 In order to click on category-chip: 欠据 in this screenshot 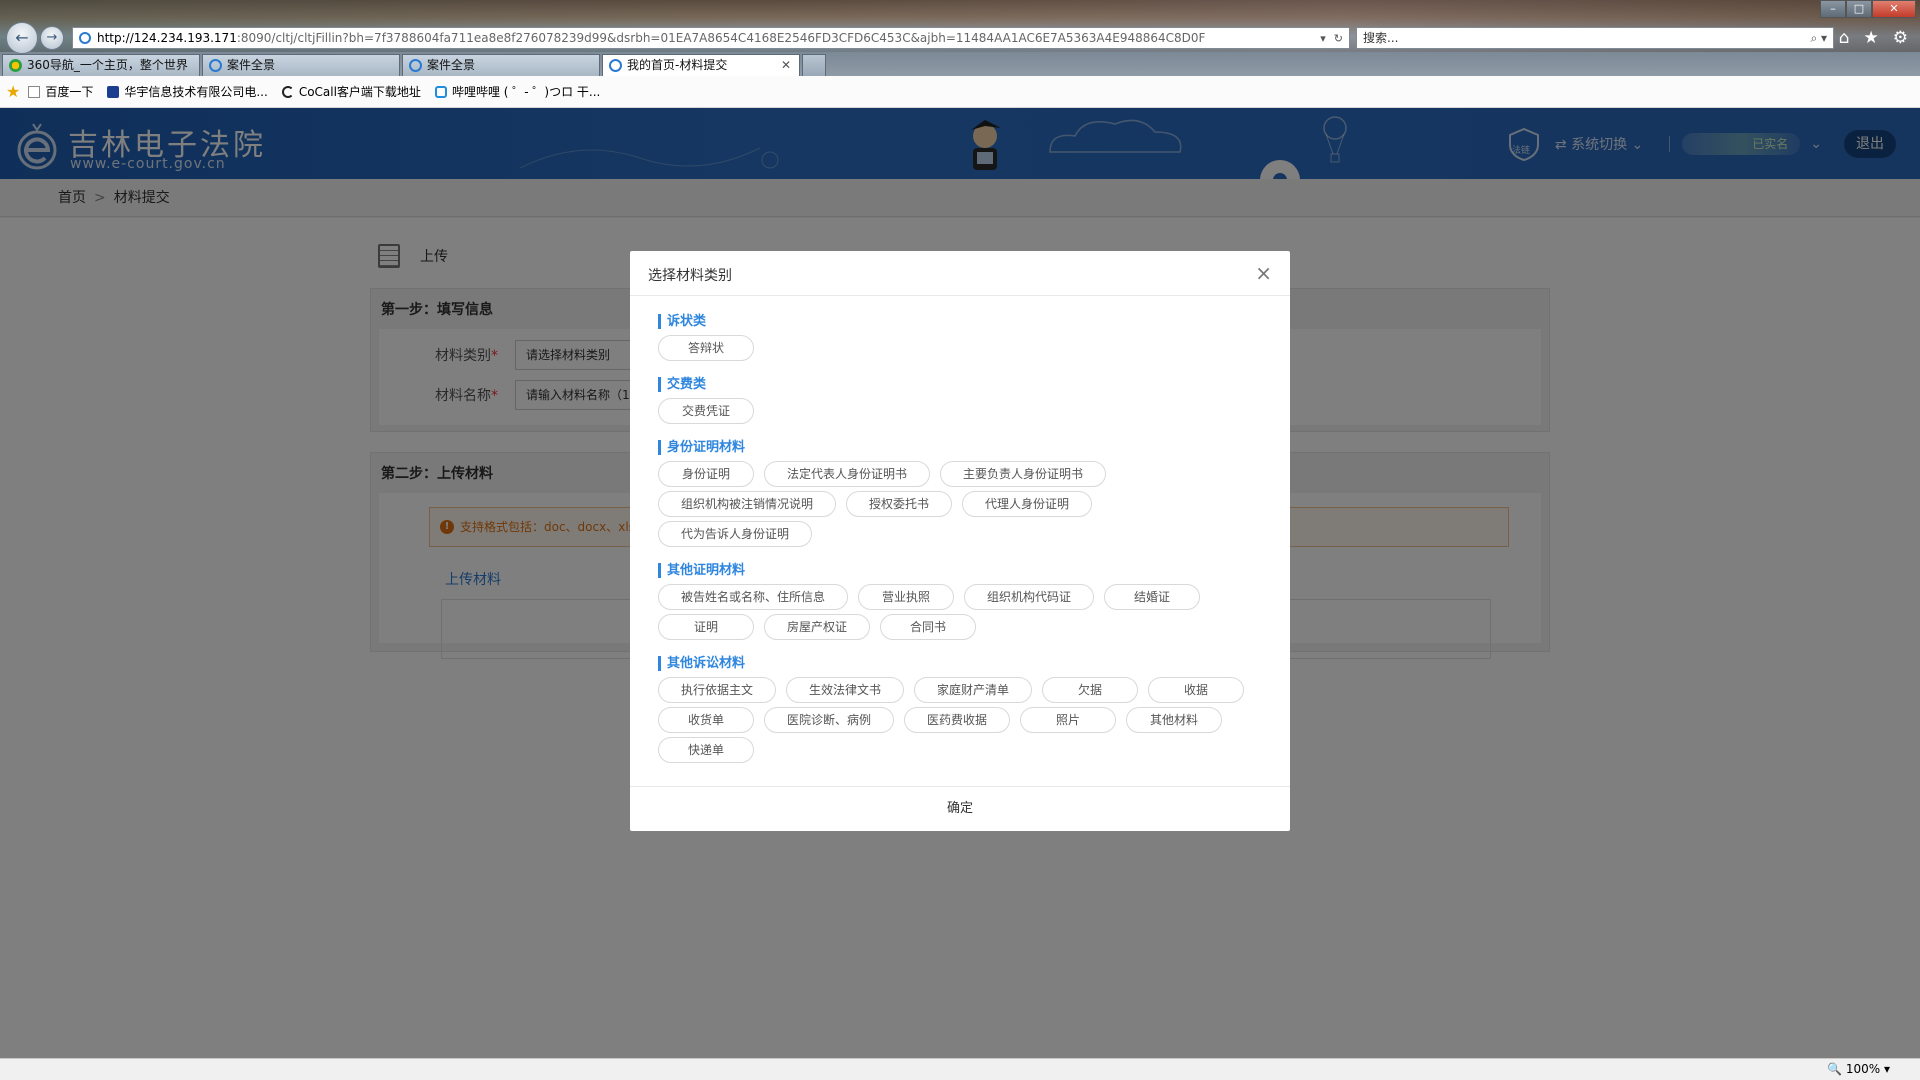, I will do `click(1090, 690)`.